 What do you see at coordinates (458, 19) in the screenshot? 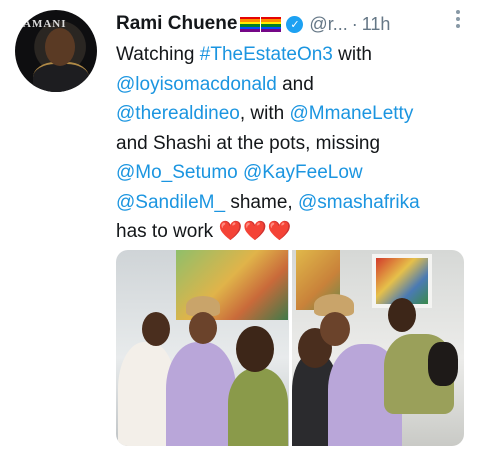
I see `more-options-icon` at bounding box center [458, 19].